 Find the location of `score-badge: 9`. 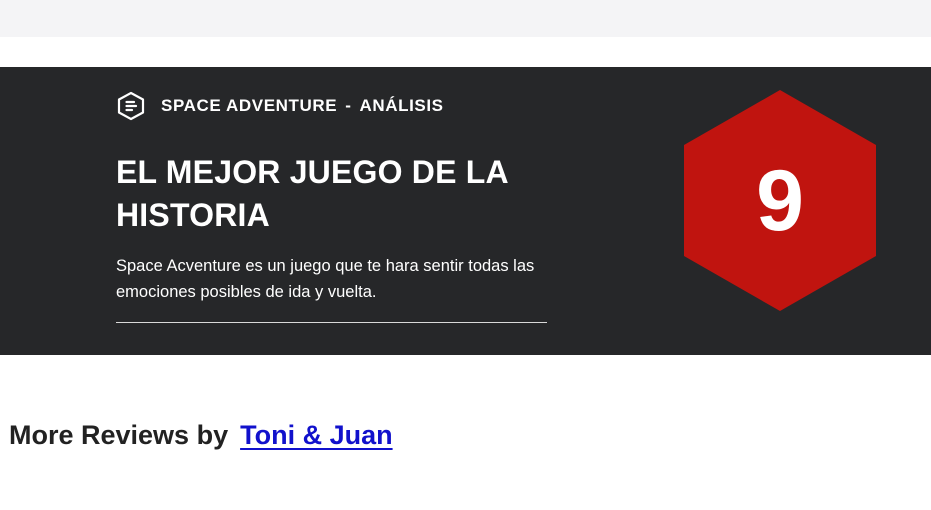

score-badge: 9 is located at coordinates (780, 200).